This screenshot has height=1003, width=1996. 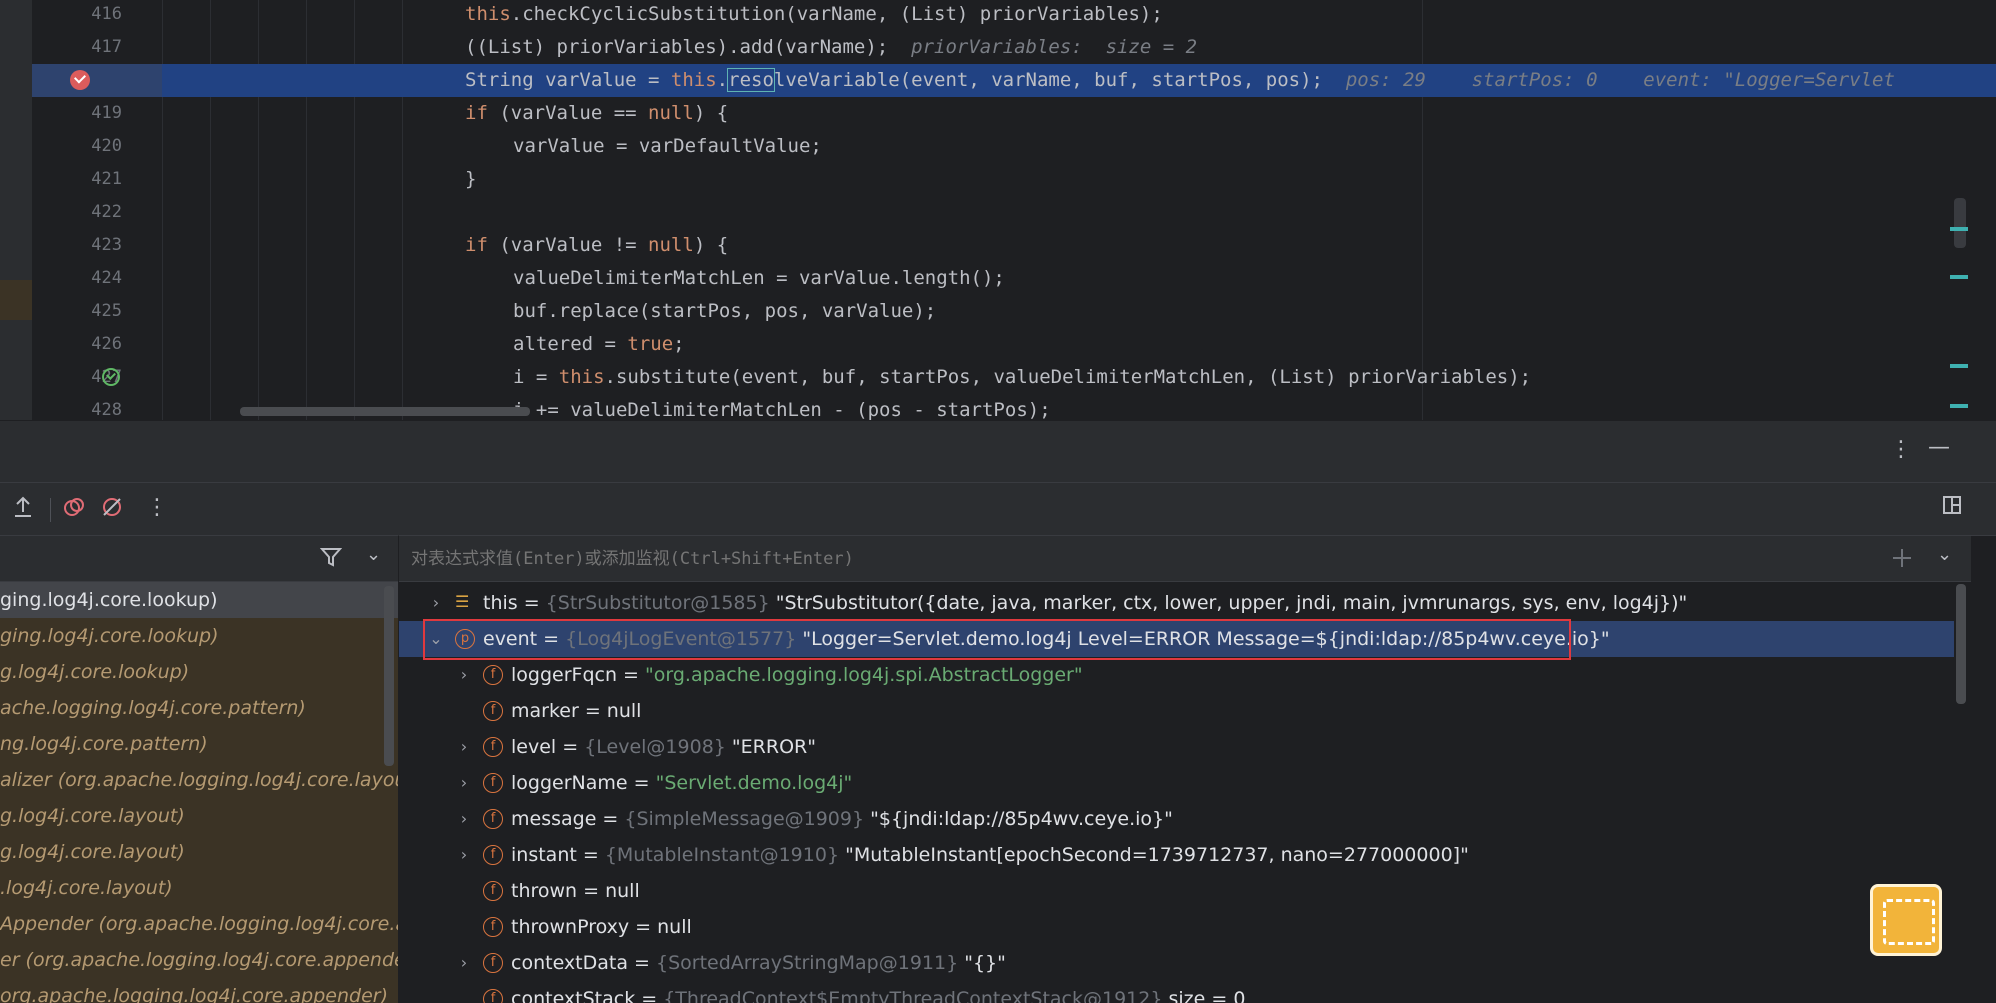 What do you see at coordinates (568, 80) in the screenshot?
I see `code-token: String varValue =` at bounding box center [568, 80].